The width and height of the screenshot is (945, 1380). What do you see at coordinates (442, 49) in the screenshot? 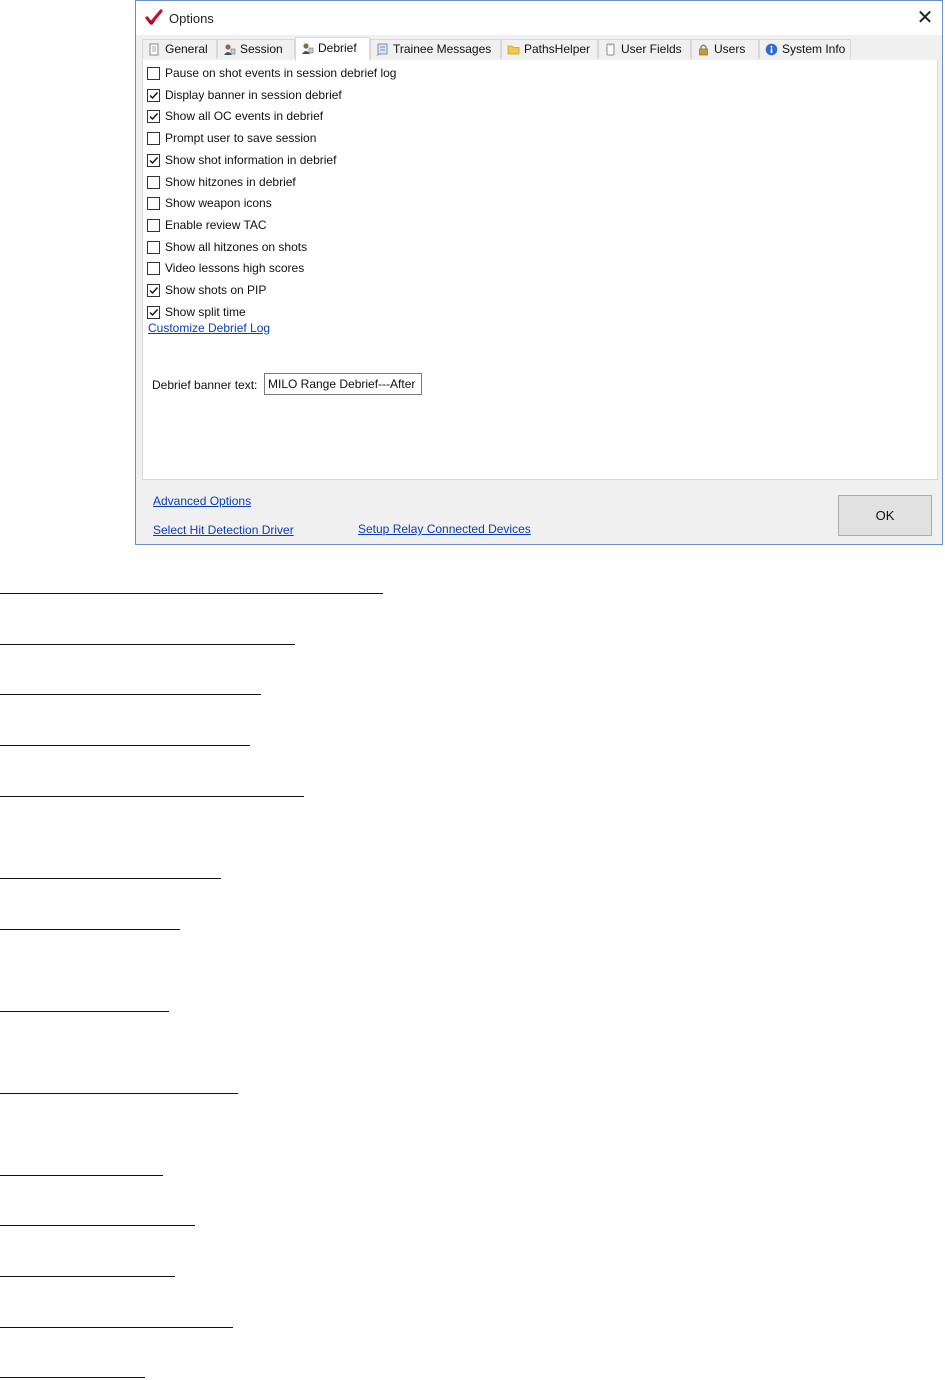
I see `tab-label: Trainee Messages` at bounding box center [442, 49].